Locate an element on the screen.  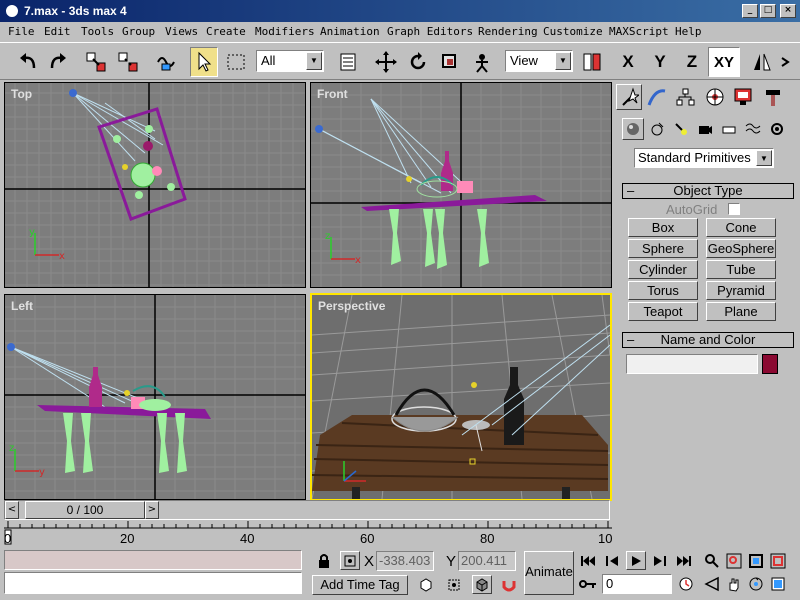
select-by-name-button is located at coordinates (348, 62).